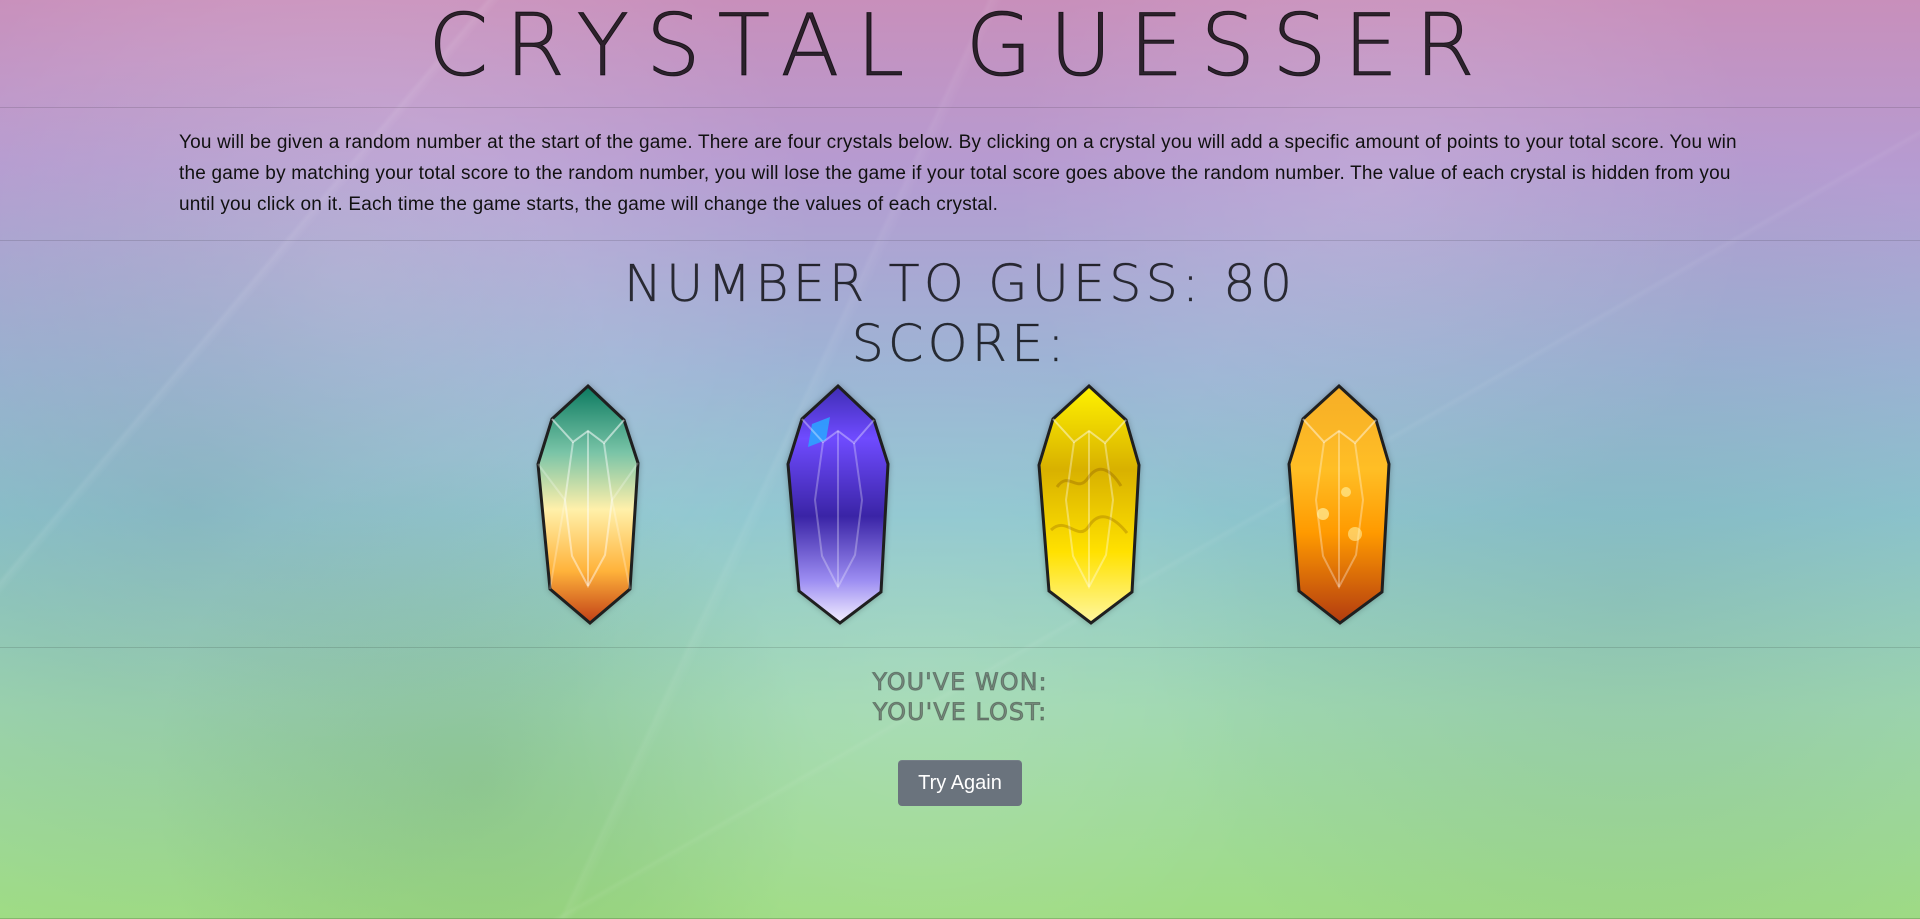 The image size is (1920, 919). I want to click on page-title: CRYSTAL GUESSER, so click(960, 48).